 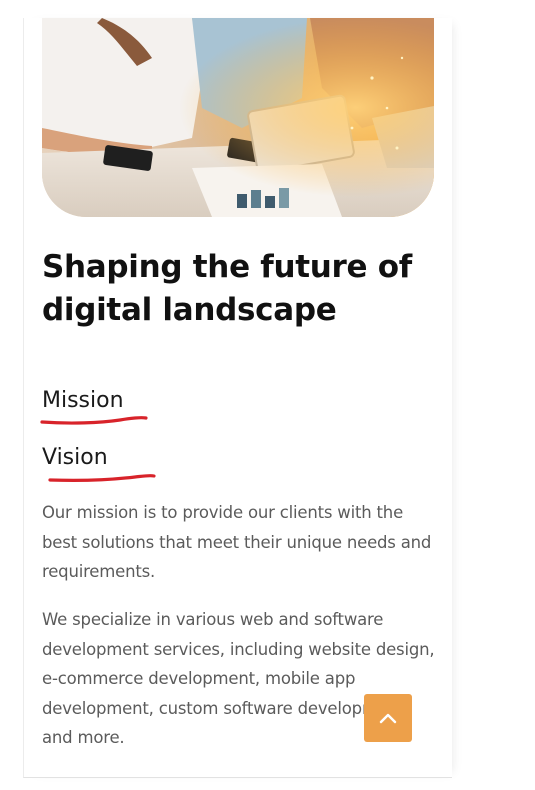 I want to click on chevron-up-icon, so click(x=388, y=718).